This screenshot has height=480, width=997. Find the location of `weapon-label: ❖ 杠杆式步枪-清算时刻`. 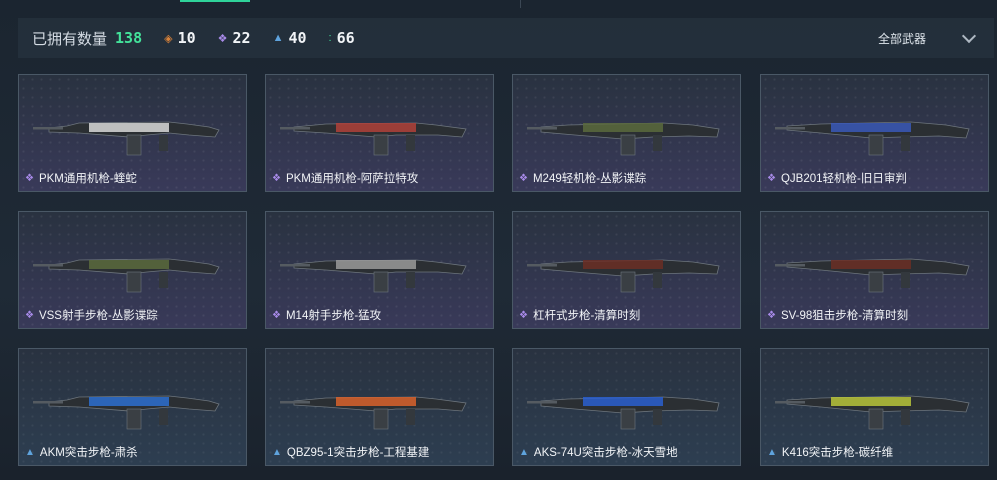

weapon-label: ❖ 杠杆式步枪-清算时刻 is located at coordinates (579, 315).